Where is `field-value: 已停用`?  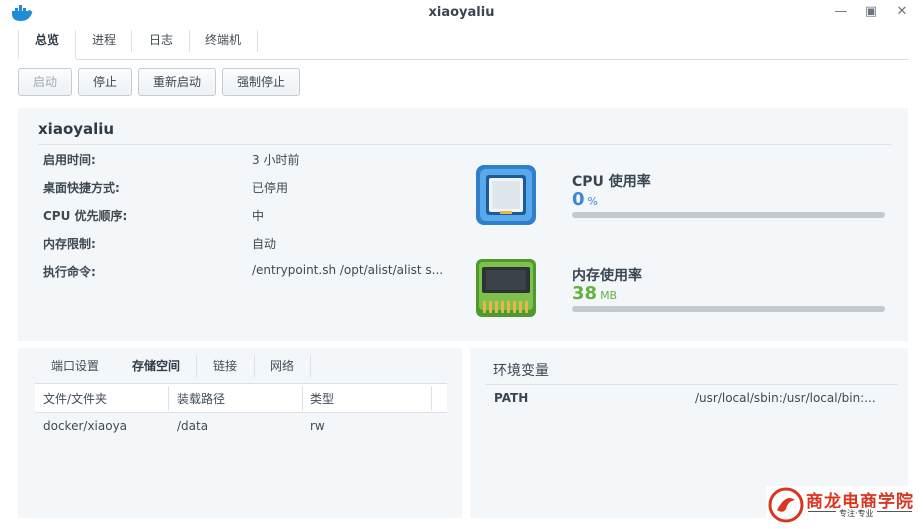
field-value: 已停用 is located at coordinates (270, 188).